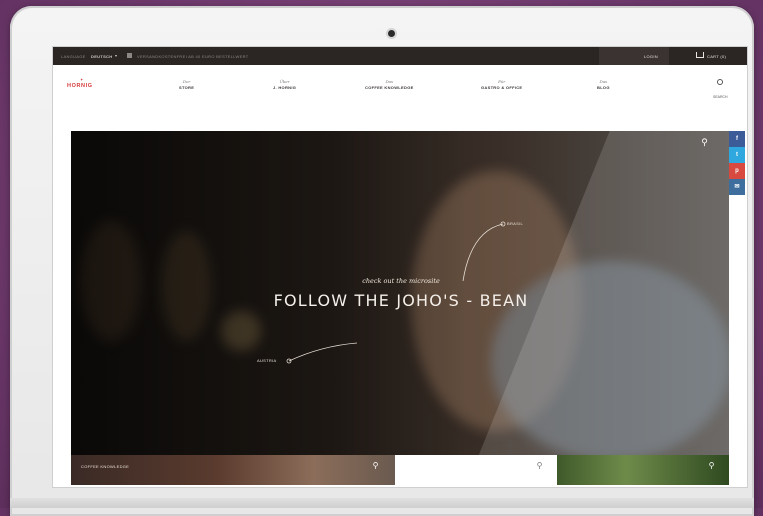  Describe the element at coordinates (233, 470) in the screenshot. I see `teaser-tile: COFFEE KNOWLEDGE ⚲` at that location.